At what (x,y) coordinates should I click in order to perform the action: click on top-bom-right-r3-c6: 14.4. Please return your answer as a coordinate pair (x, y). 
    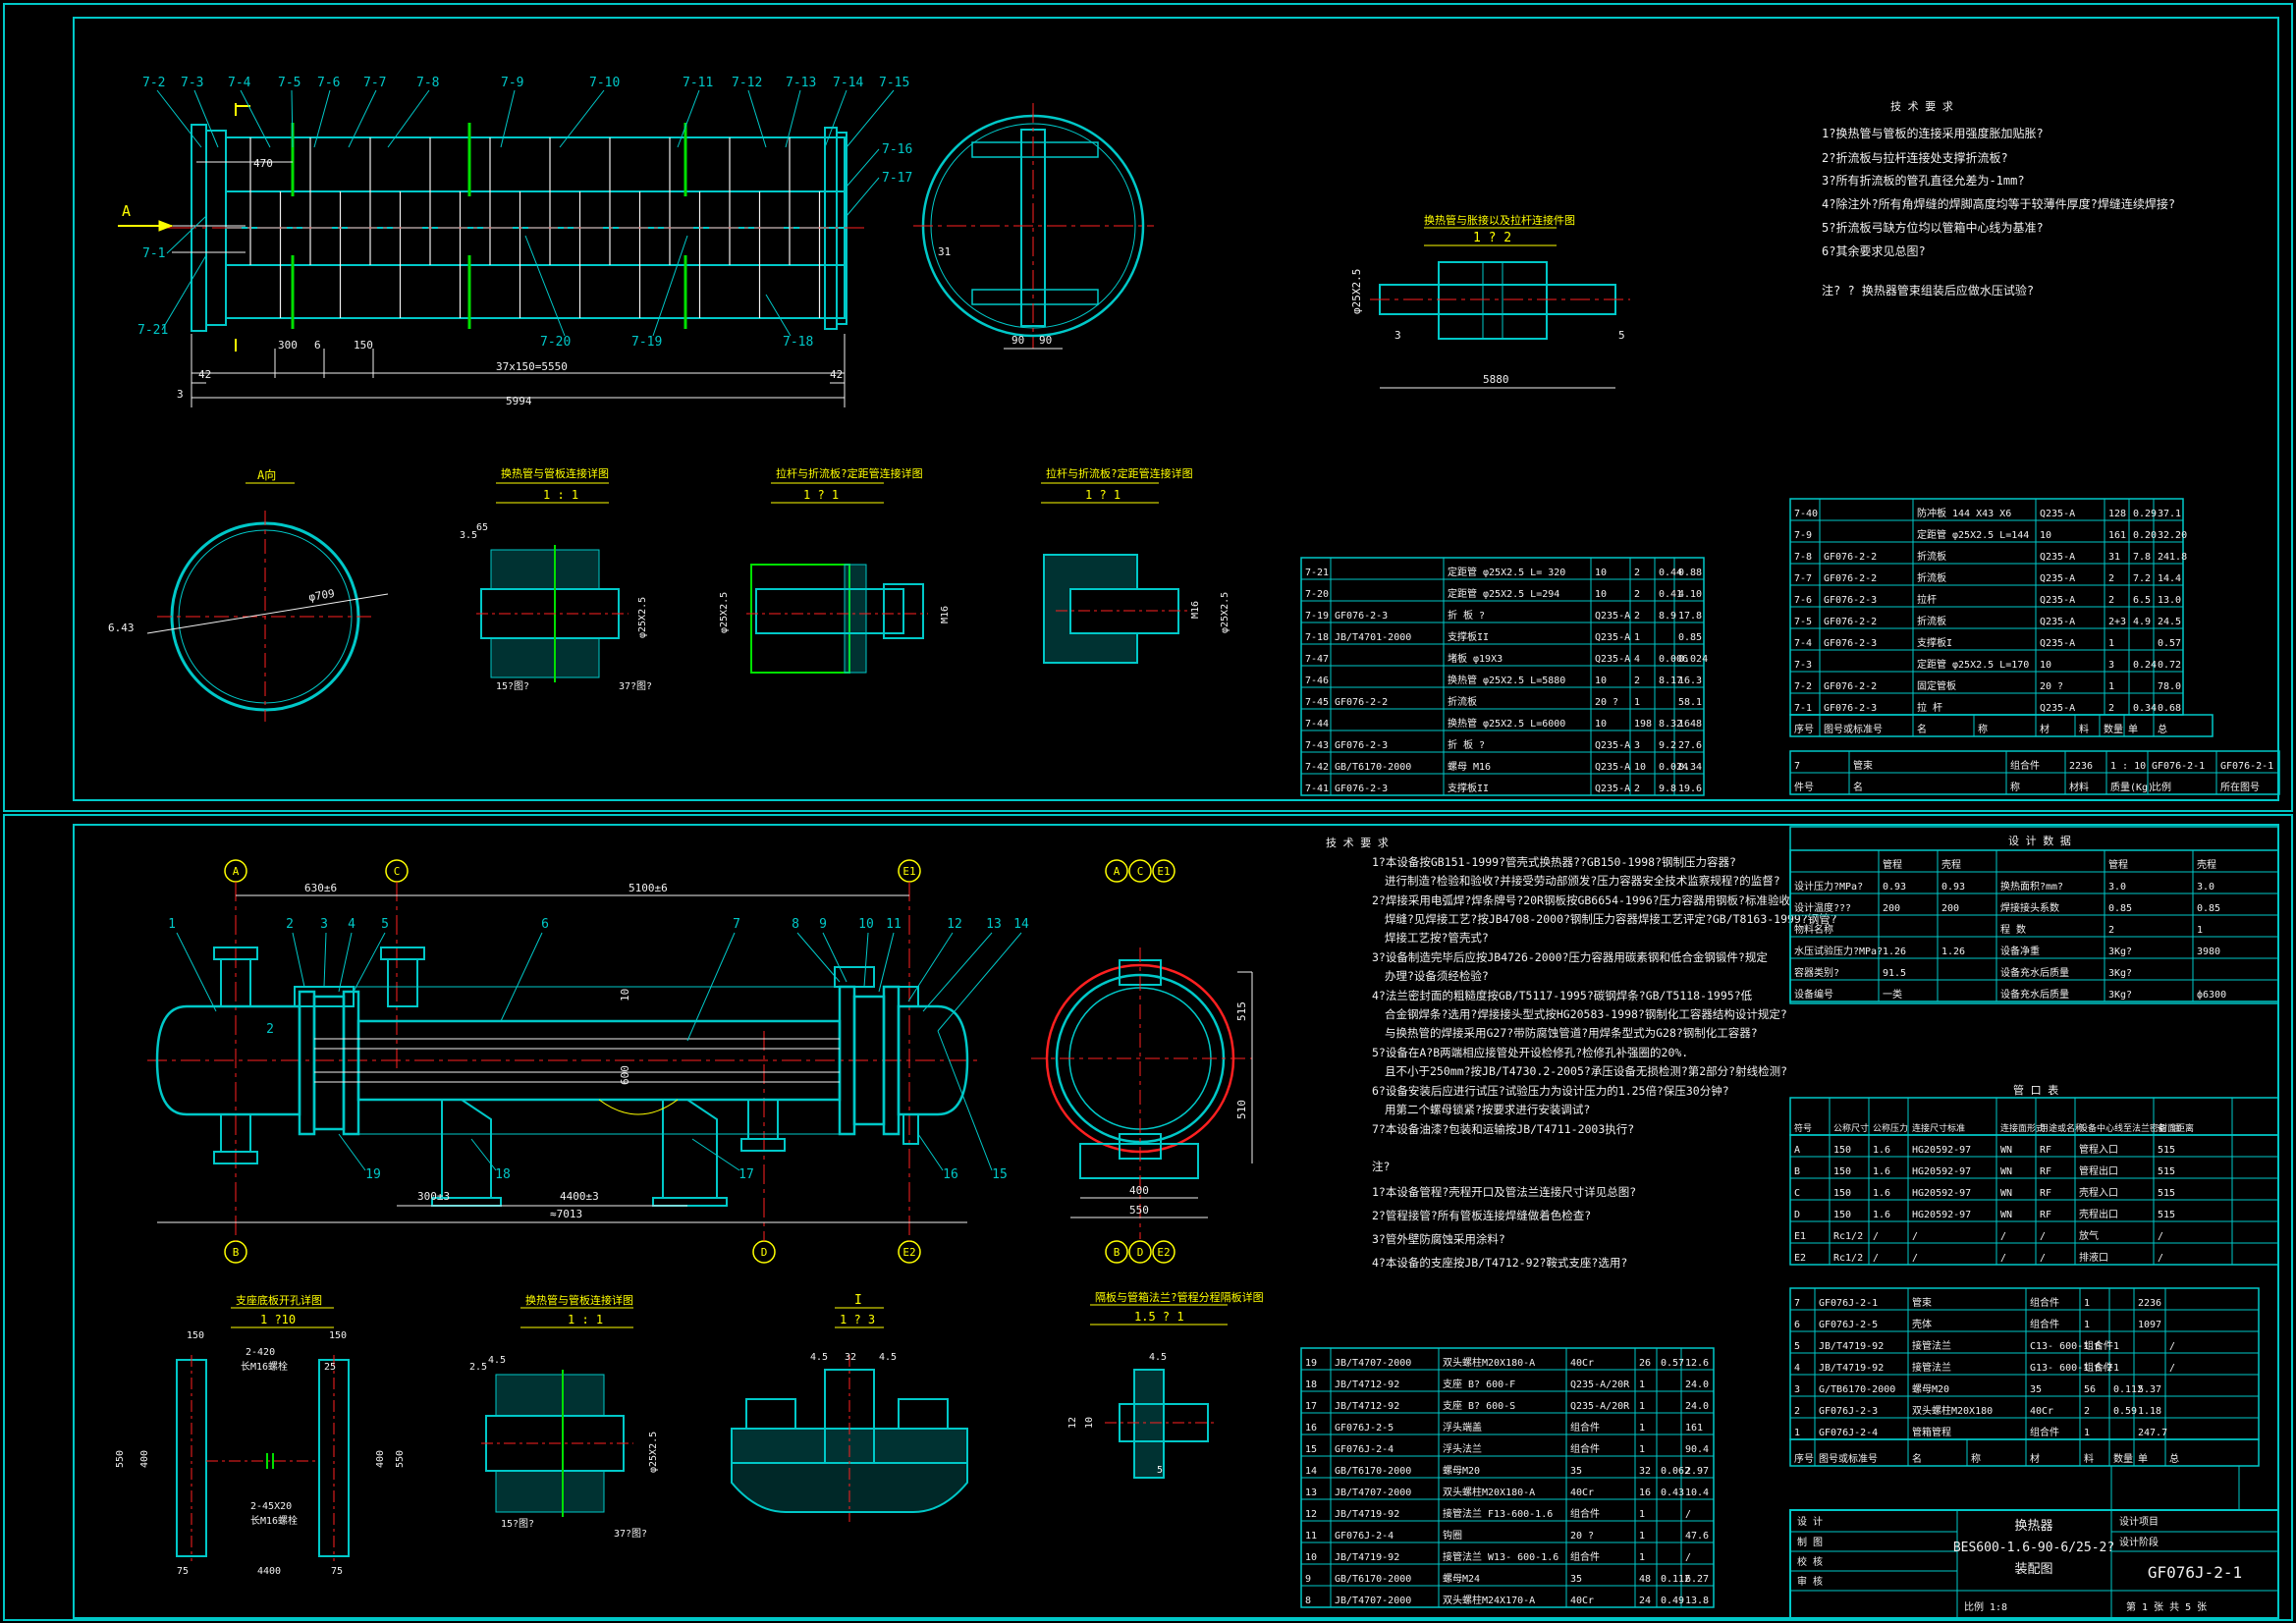
    Looking at the image, I should click on (2169, 579).